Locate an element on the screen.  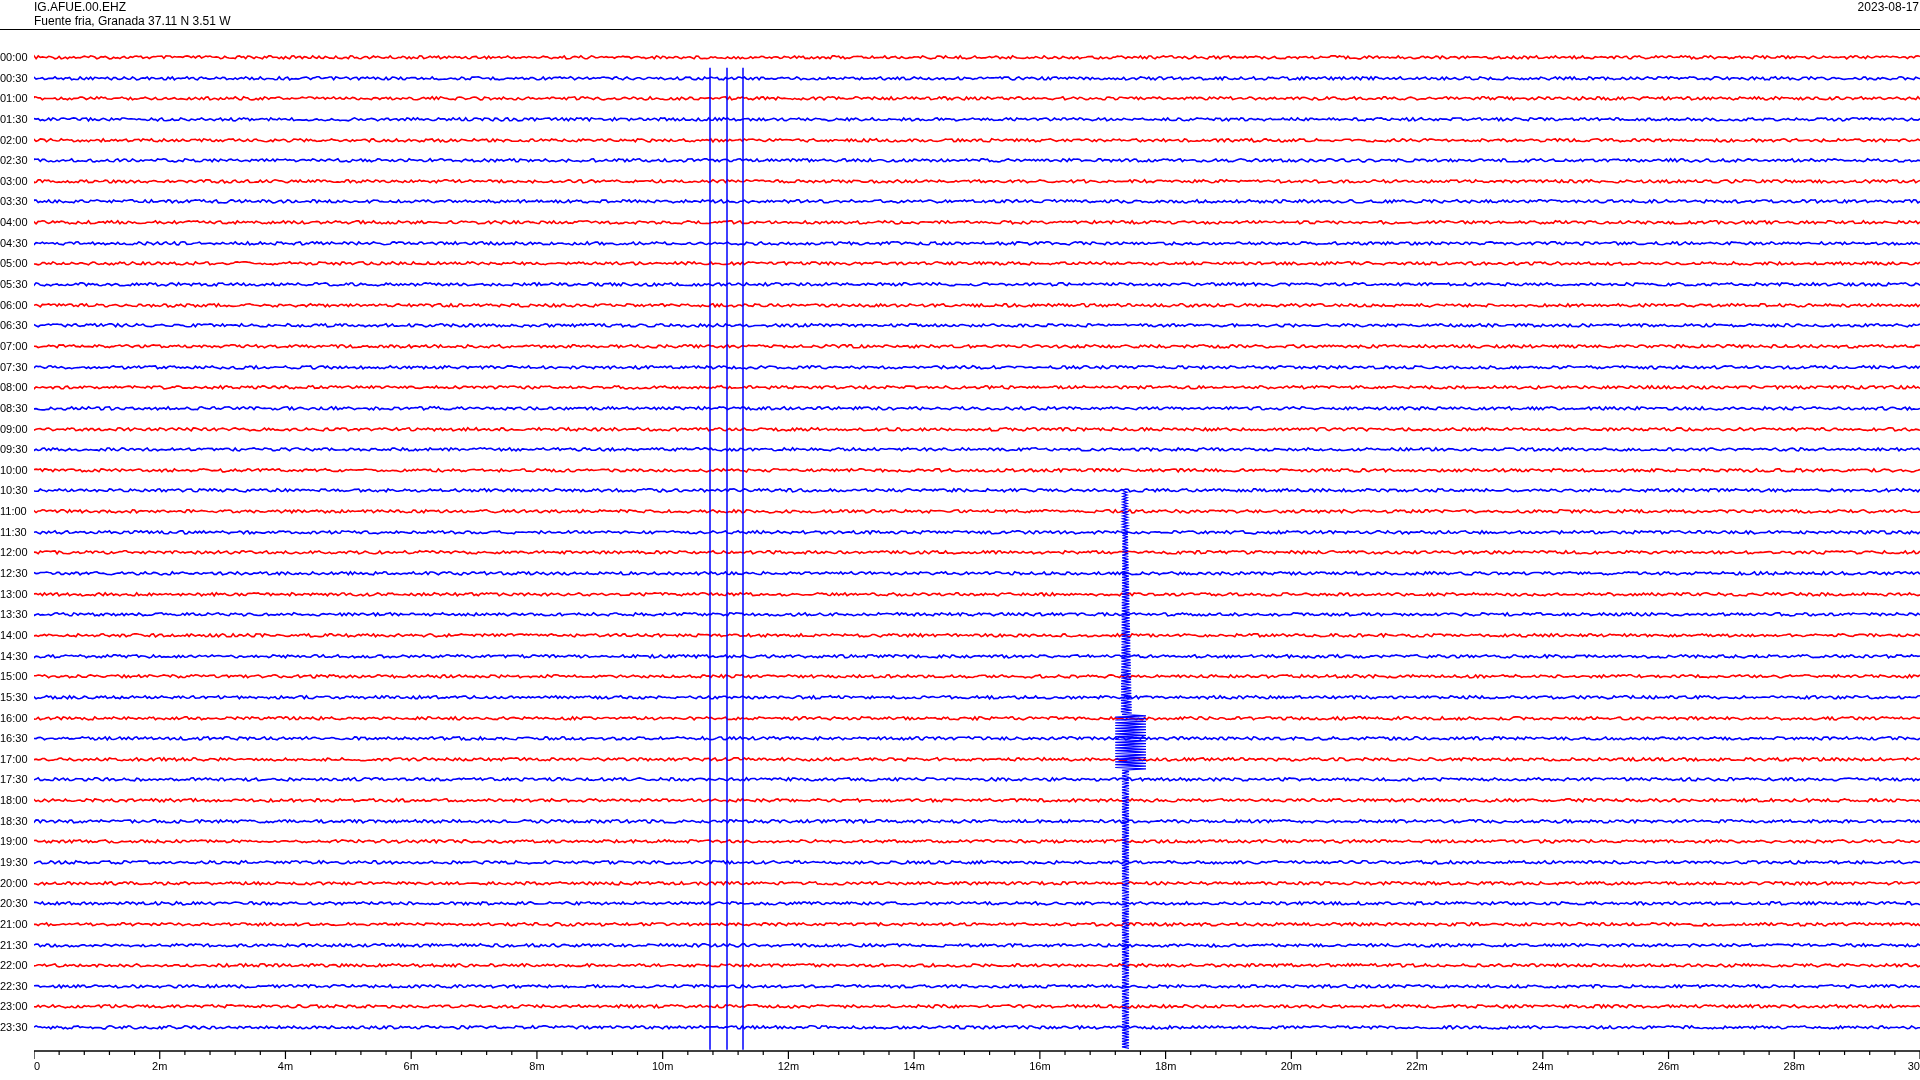
time-label: 00:30 is located at coordinates (14, 78).